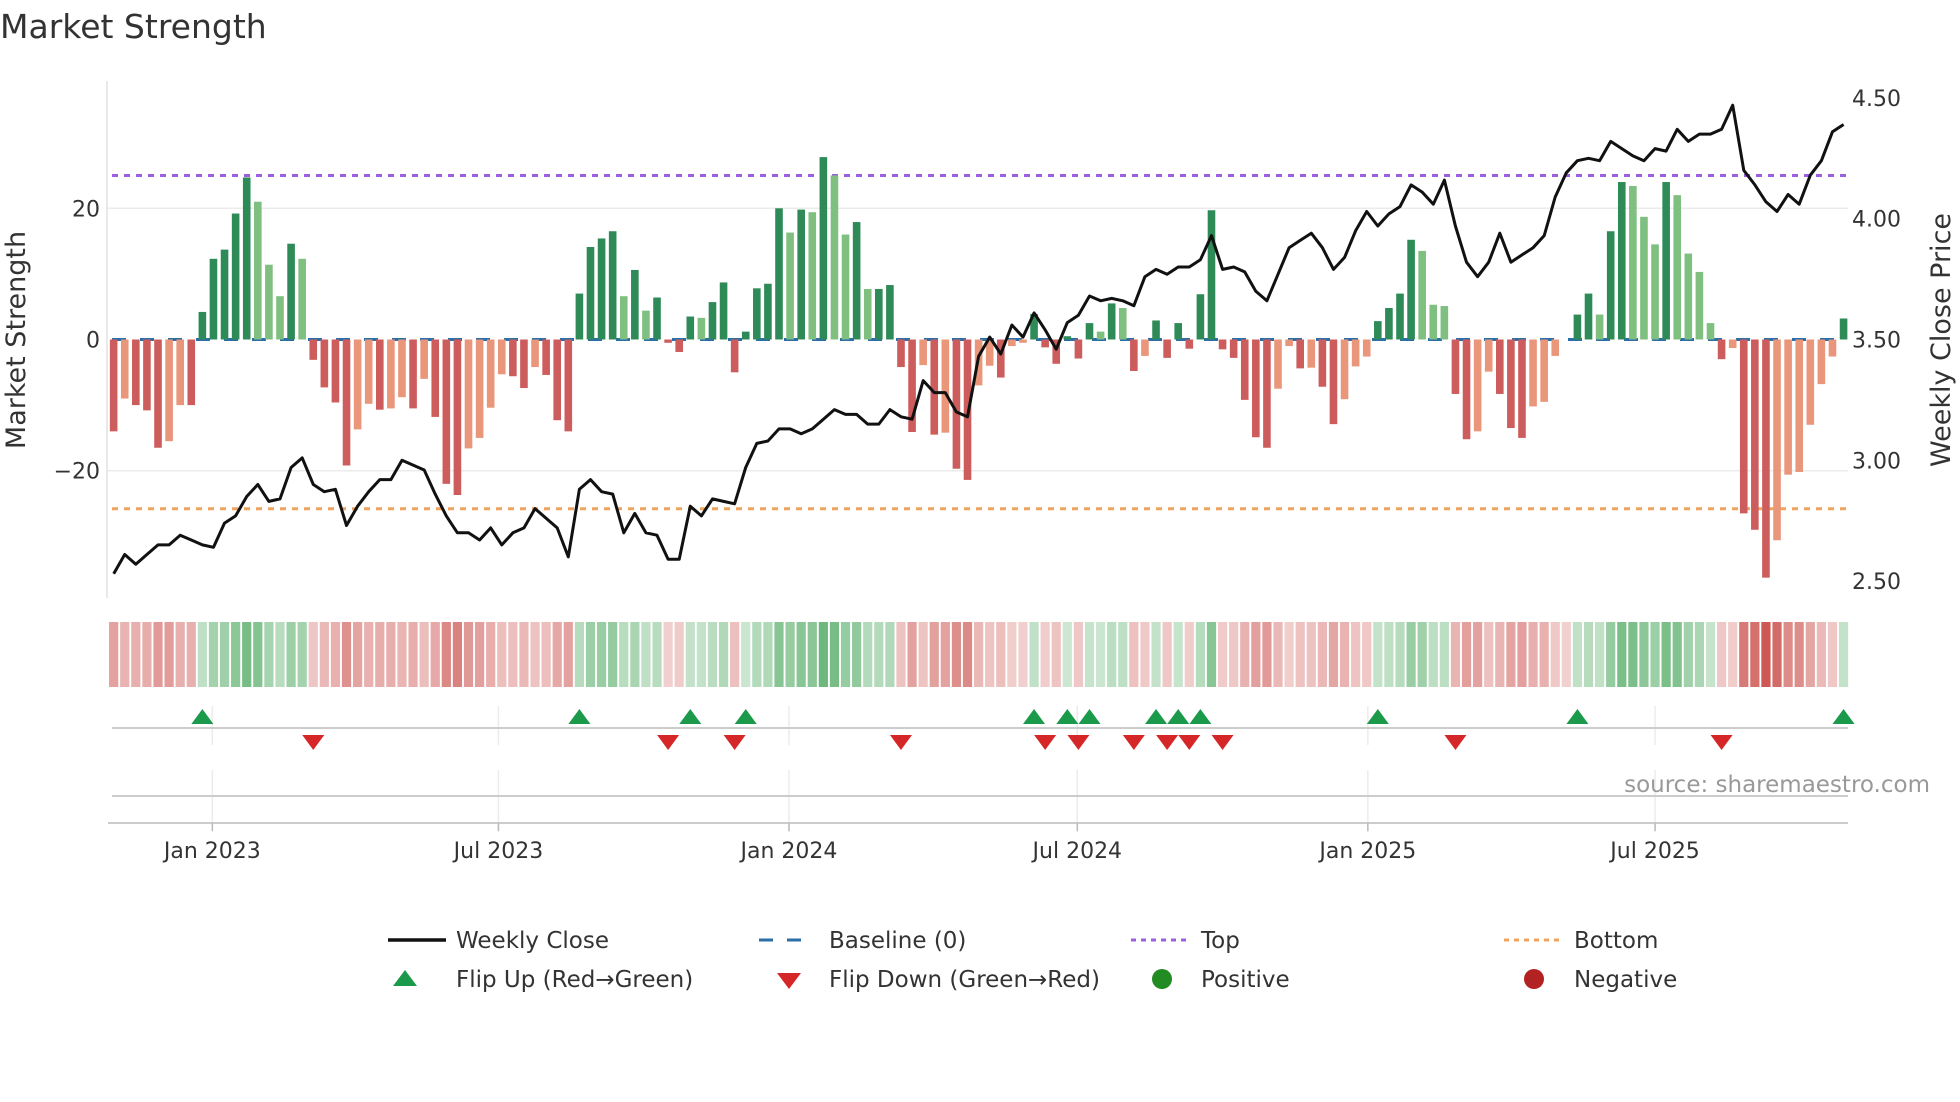 This screenshot has width=1960, height=1102. Describe the element at coordinates (788, 851) in the screenshot. I see `x-tick-label: Jan 2024` at that location.